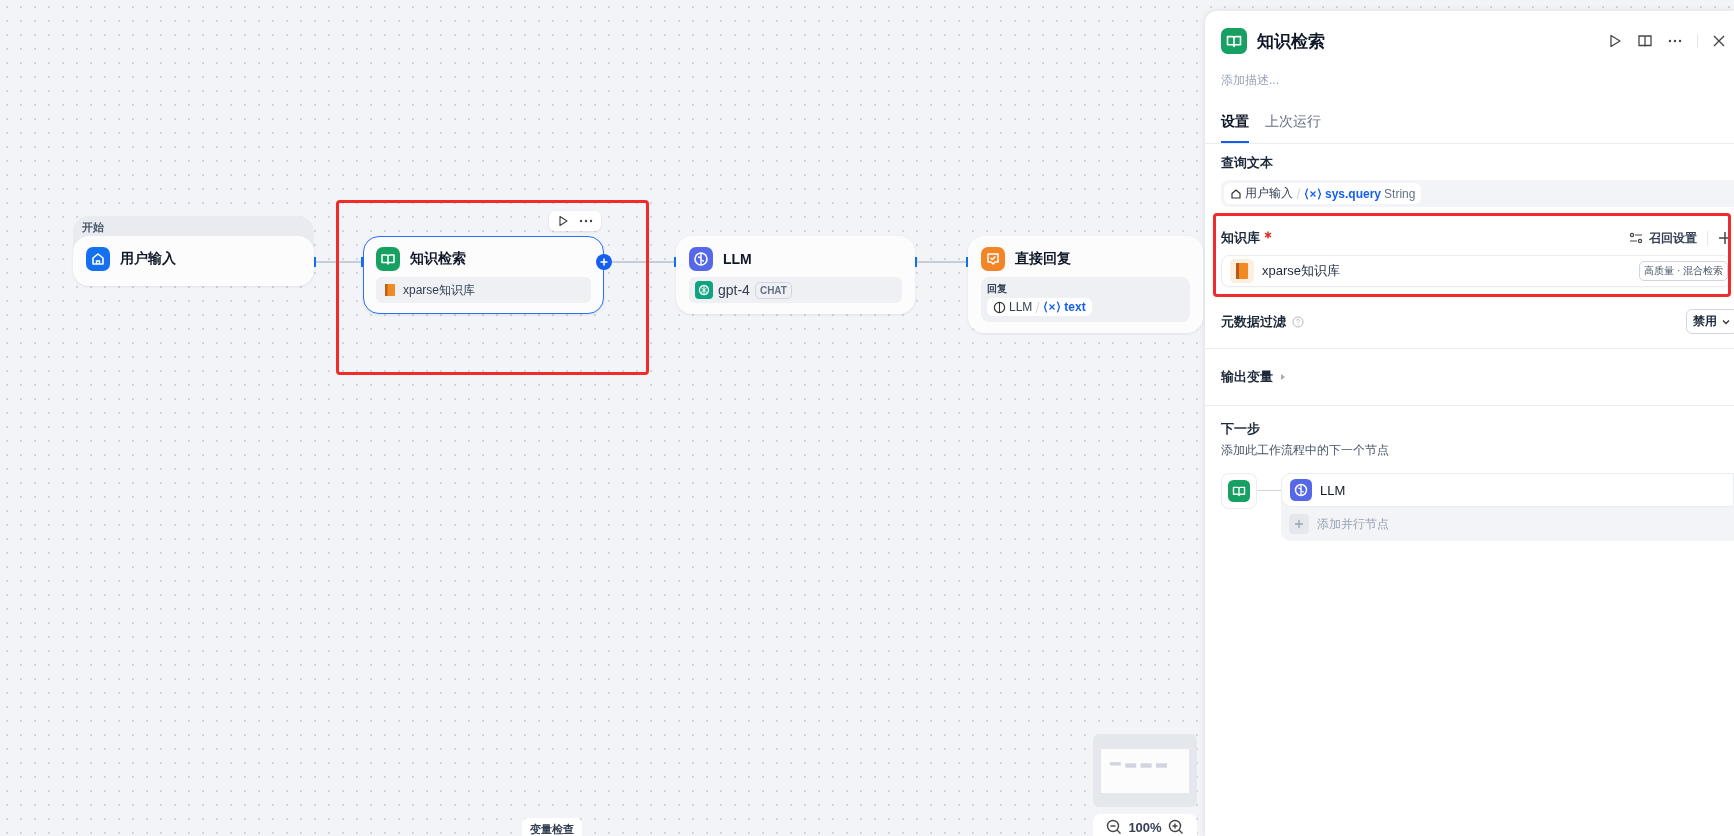 This screenshot has width=1734, height=836. What do you see at coordinates (1323, 193) in the screenshot?
I see `variable-chip: 用户输入 sys.query String` at bounding box center [1323, 193].